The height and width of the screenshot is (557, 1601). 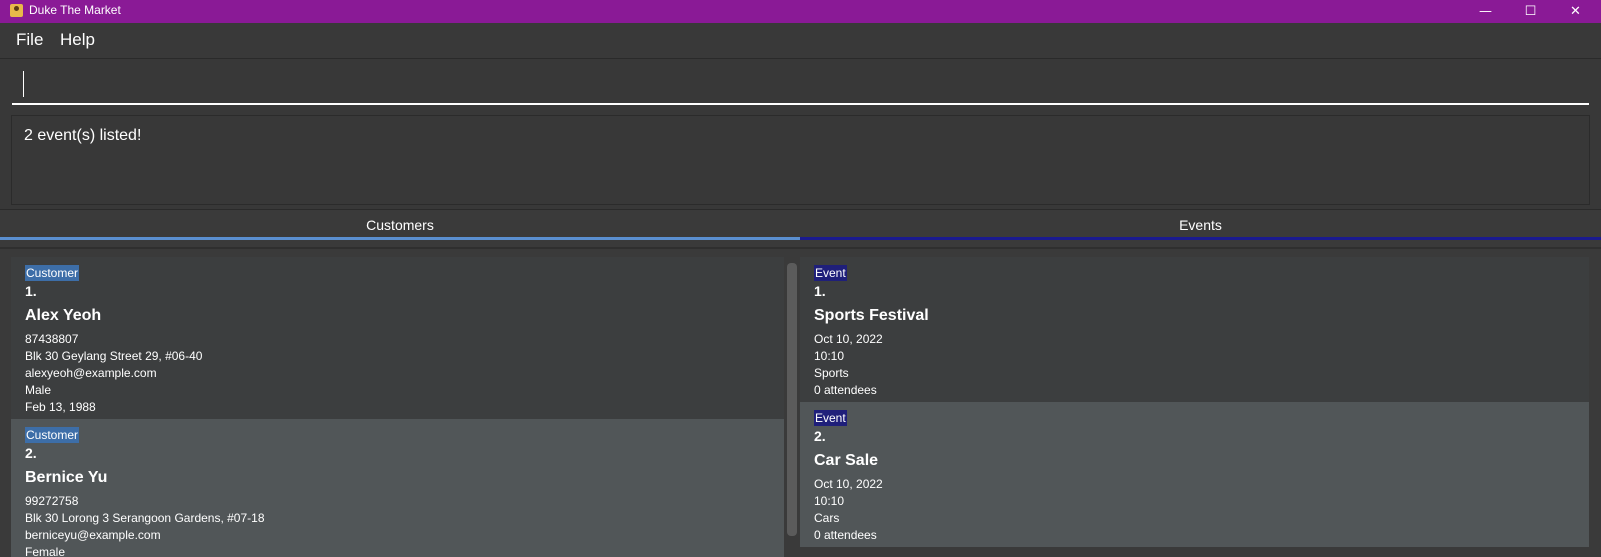 What do you see at coordinates (66, 477) in the screenshot?
I see `customer-name: Bernice Yu` at bounding box center [66, 477].